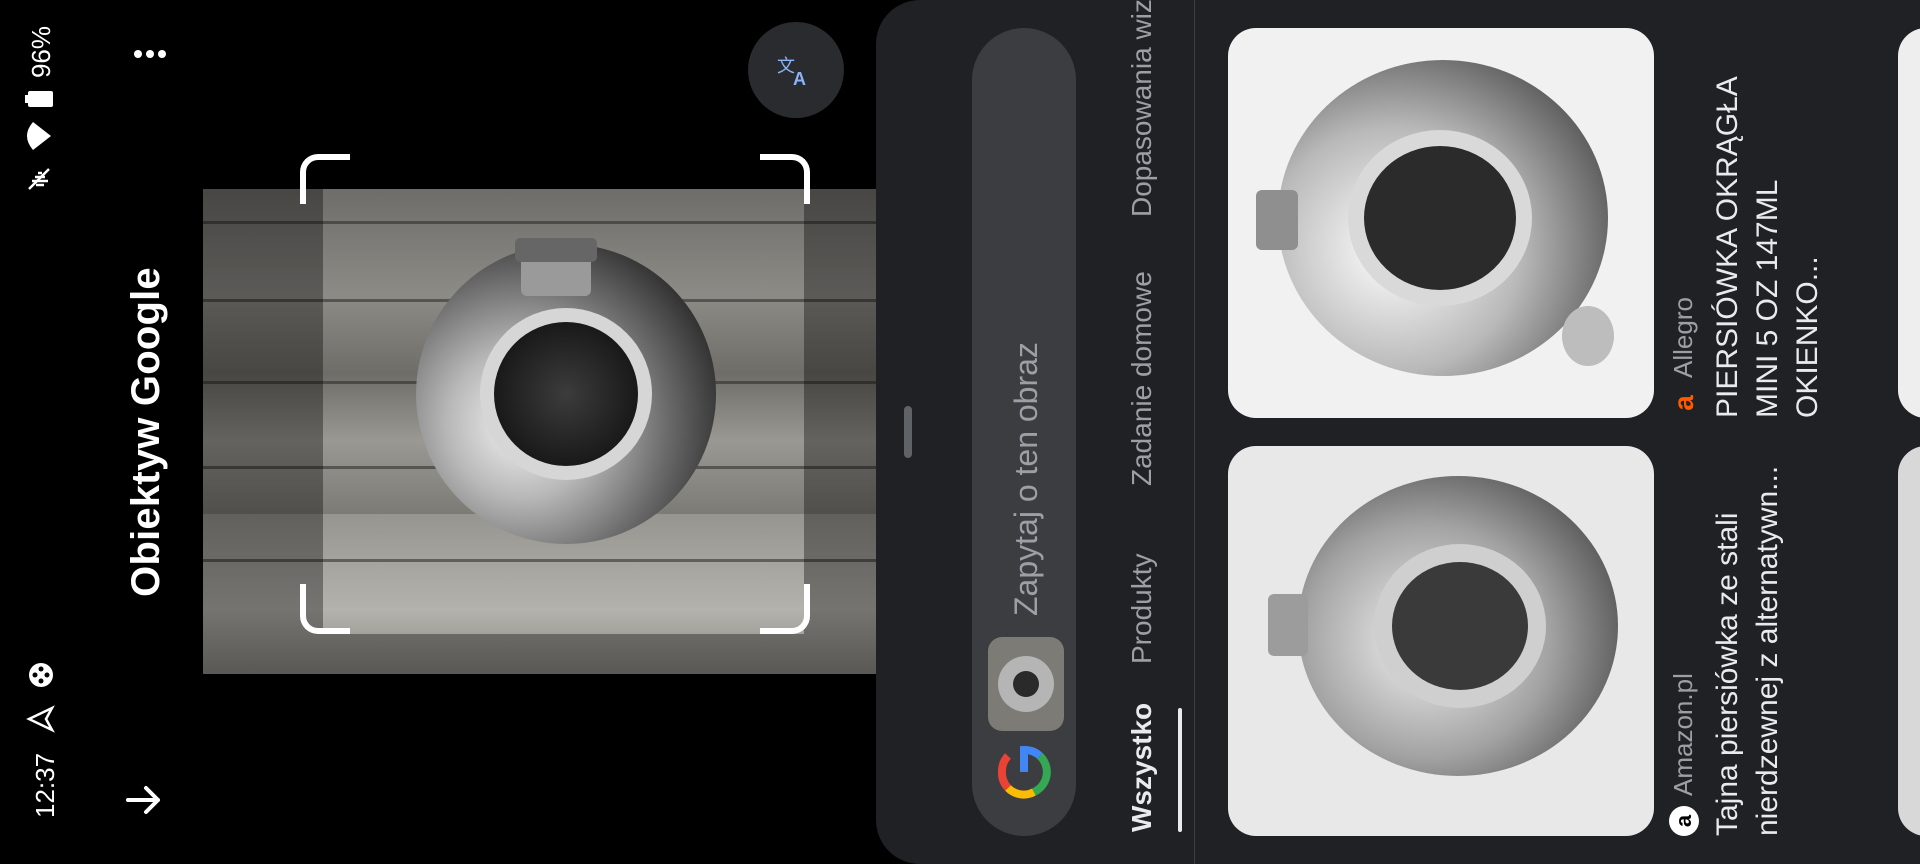 This screenshot has width=1920, height=864. What do you see at coordinates (1026, 479) in the screenshot?
I see `search-placeholder: Zapytaj o ten obraz` at bounding box center [1026, 479].